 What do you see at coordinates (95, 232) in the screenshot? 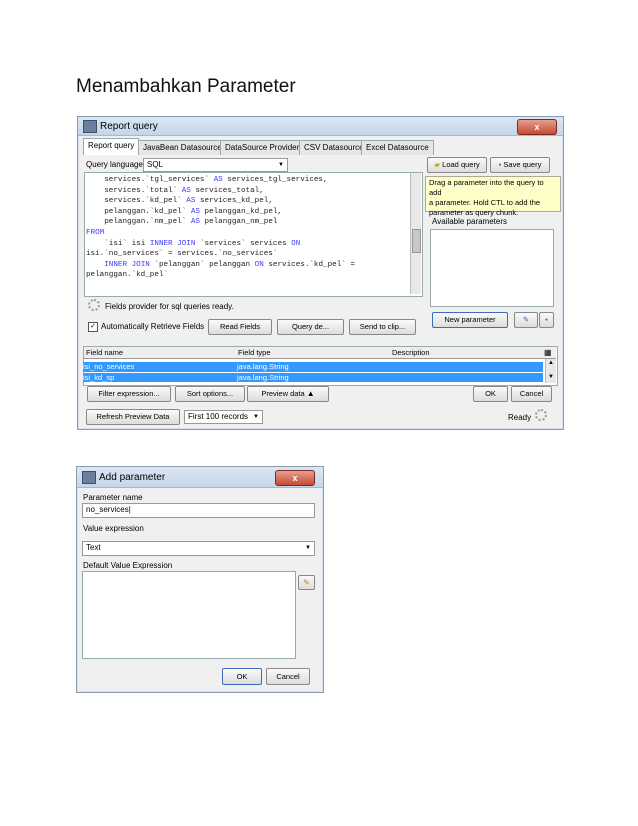
I see `sql-line: FROM` at bounding box center [95, 232].